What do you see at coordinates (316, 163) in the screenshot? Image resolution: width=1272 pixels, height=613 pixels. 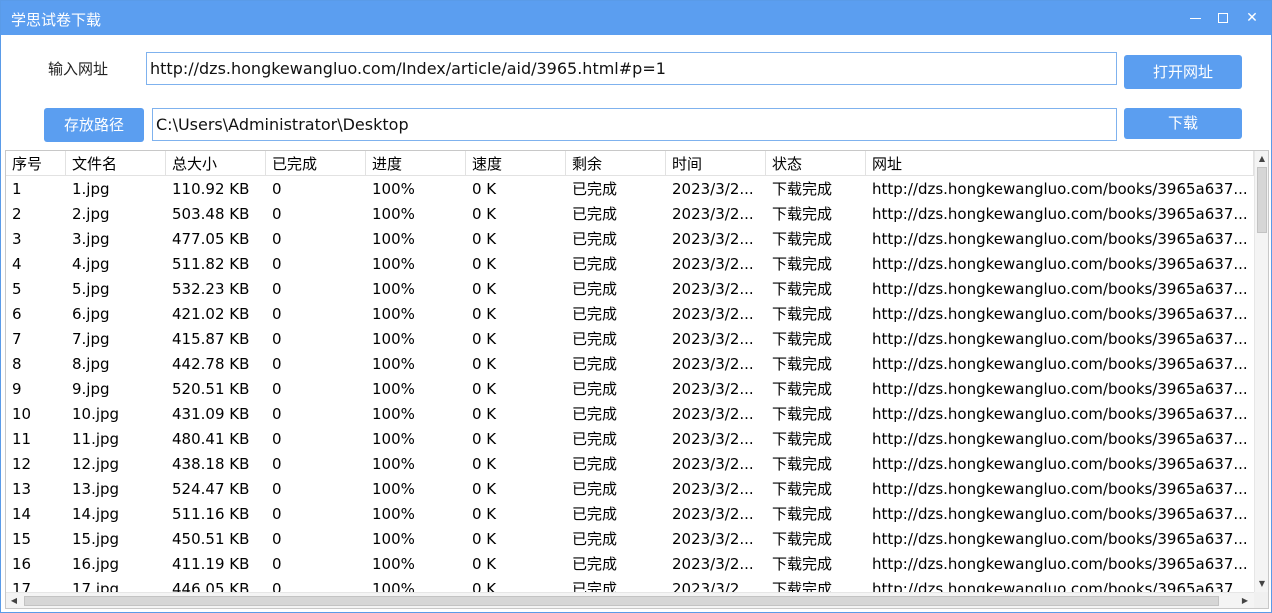 I see `column-header-completed: 已完成` at bounding box center [316, 163].